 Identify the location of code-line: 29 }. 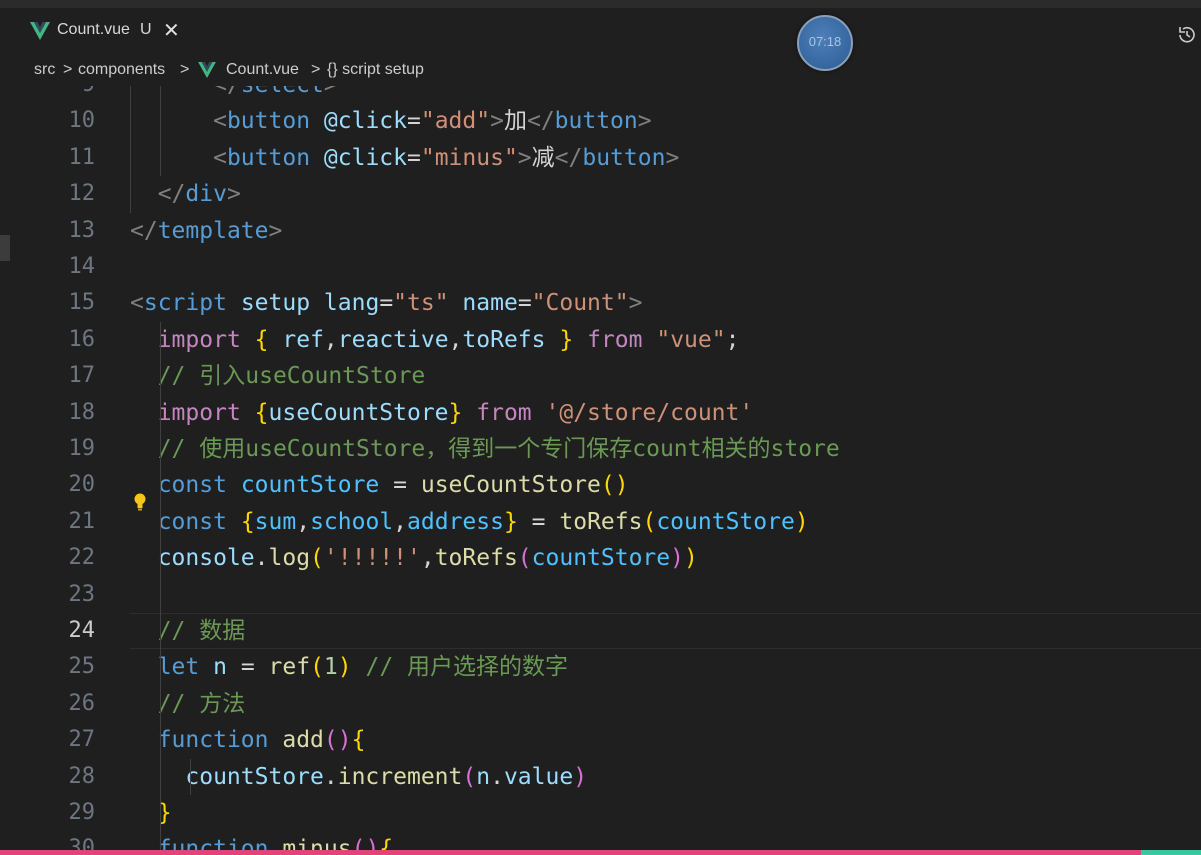
(600, 813).